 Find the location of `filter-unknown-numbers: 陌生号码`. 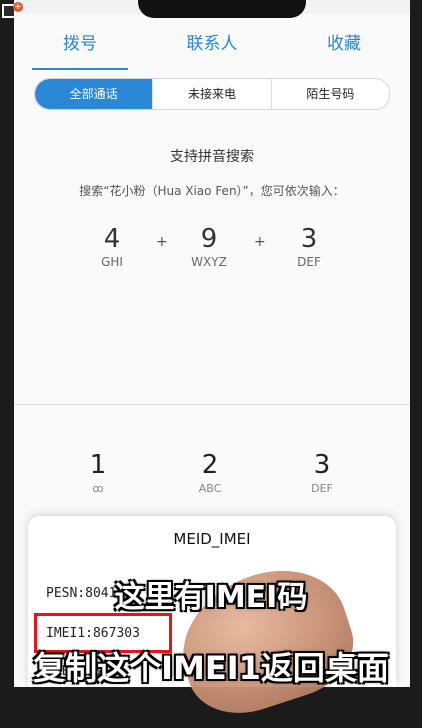

filter-unknown-numbers: 陌生号码 is located at coordinates (329, 94).